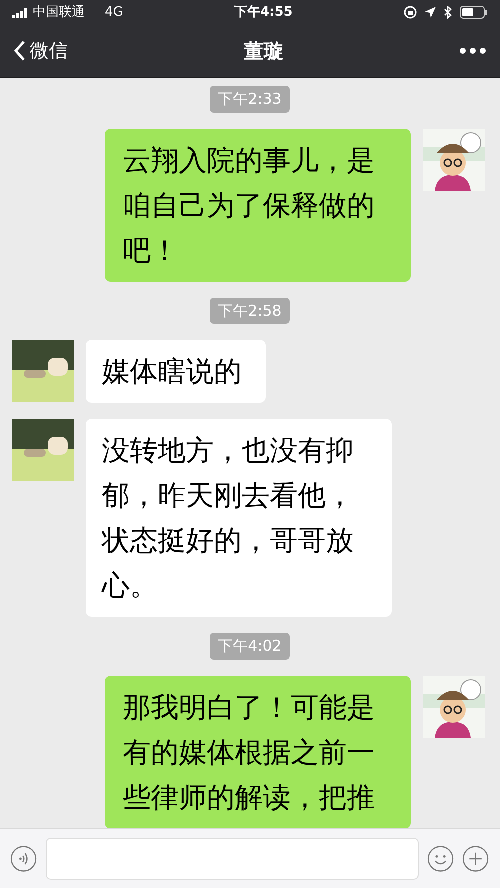  What do you see at coordinates (258, 752) in the screenshot?
I see `message-bubble: 那我明白了！可能是有的媒体根据之前一些律师的解读，把推` at bounding box center [258, 752].